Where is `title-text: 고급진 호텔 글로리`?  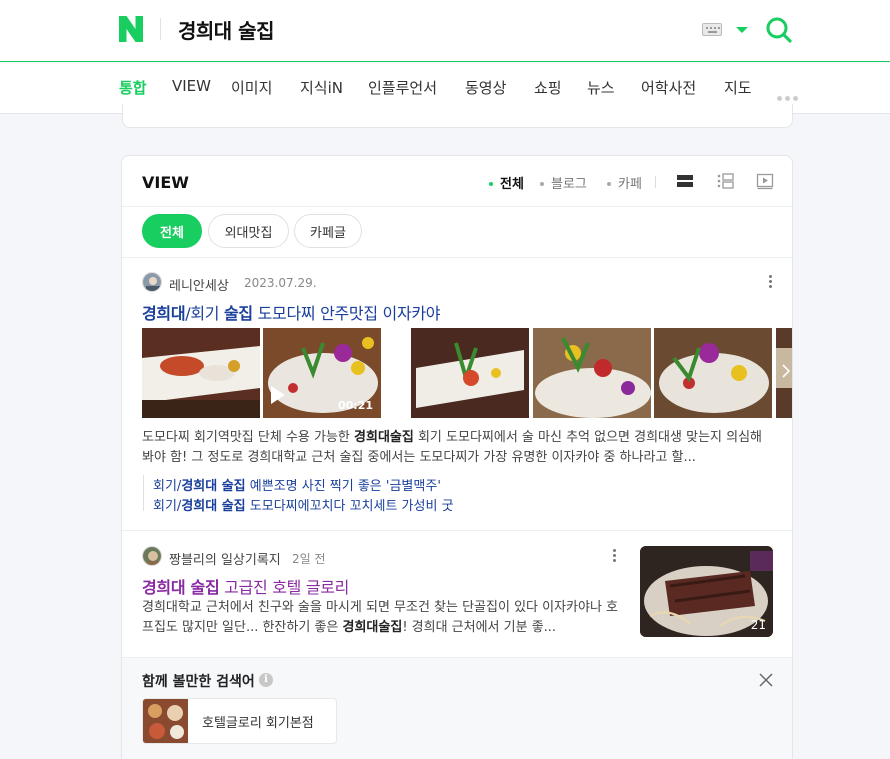 title-text: 고급진 호텔 글로리 is located at coordinates (284, 587).